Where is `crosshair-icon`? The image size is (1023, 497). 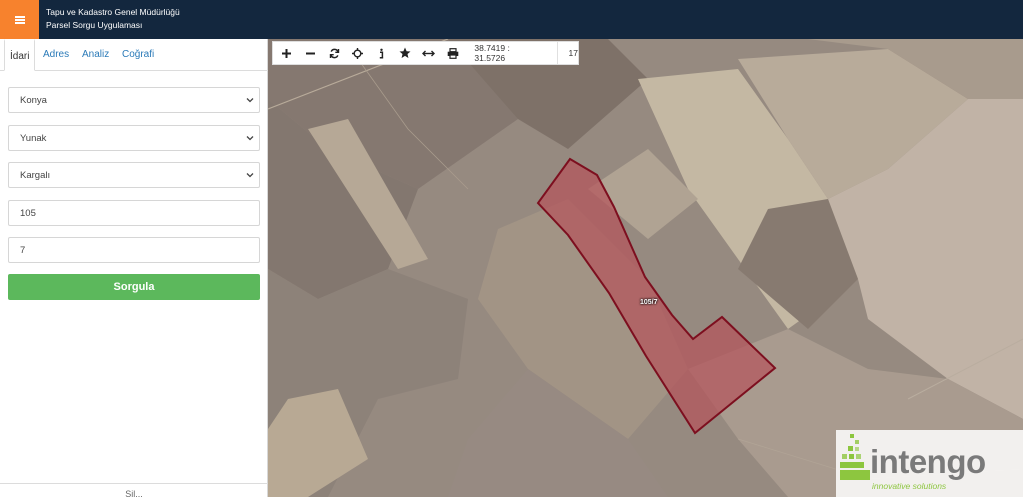 crosshair-icon is located at coordinates (358, 53).